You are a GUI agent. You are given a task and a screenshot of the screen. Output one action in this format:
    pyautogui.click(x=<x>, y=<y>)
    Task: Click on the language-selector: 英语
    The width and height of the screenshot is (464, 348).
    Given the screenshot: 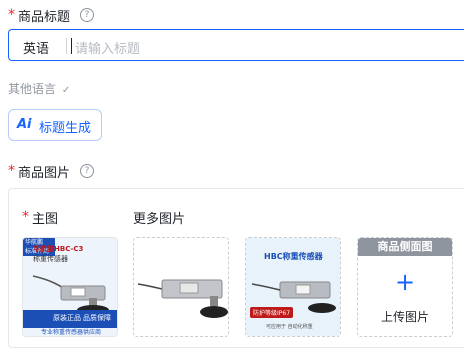 What is the action you would take?
    pyautogui.click(x=36, y=47)
    